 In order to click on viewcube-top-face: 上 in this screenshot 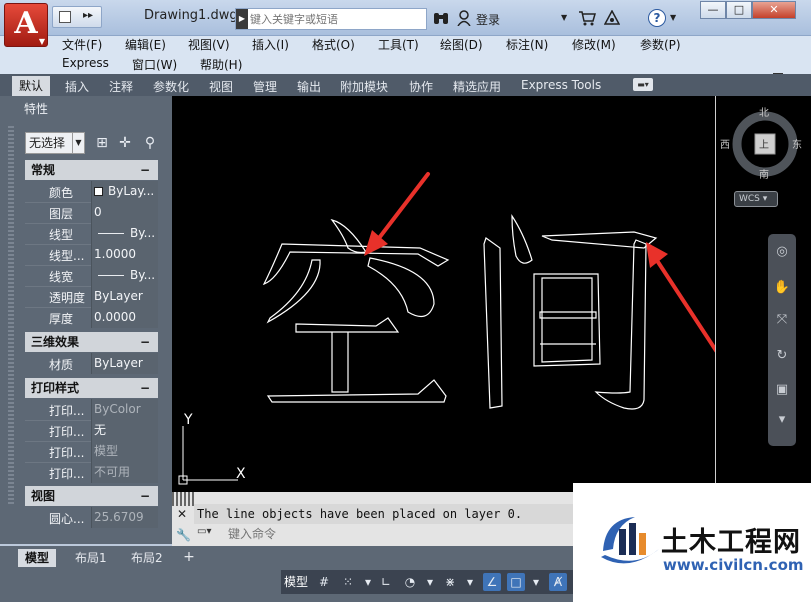, I will do `click(764, 143)`.